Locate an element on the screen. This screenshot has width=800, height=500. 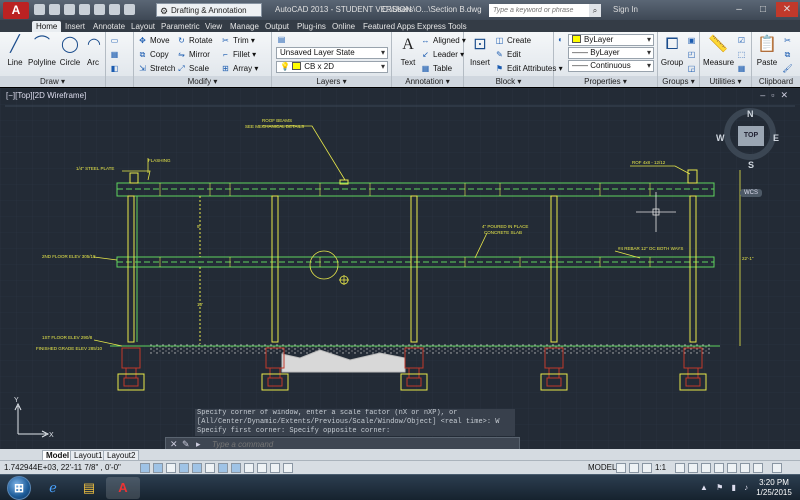
osnap-toggle is located at coordinates (197, 468).